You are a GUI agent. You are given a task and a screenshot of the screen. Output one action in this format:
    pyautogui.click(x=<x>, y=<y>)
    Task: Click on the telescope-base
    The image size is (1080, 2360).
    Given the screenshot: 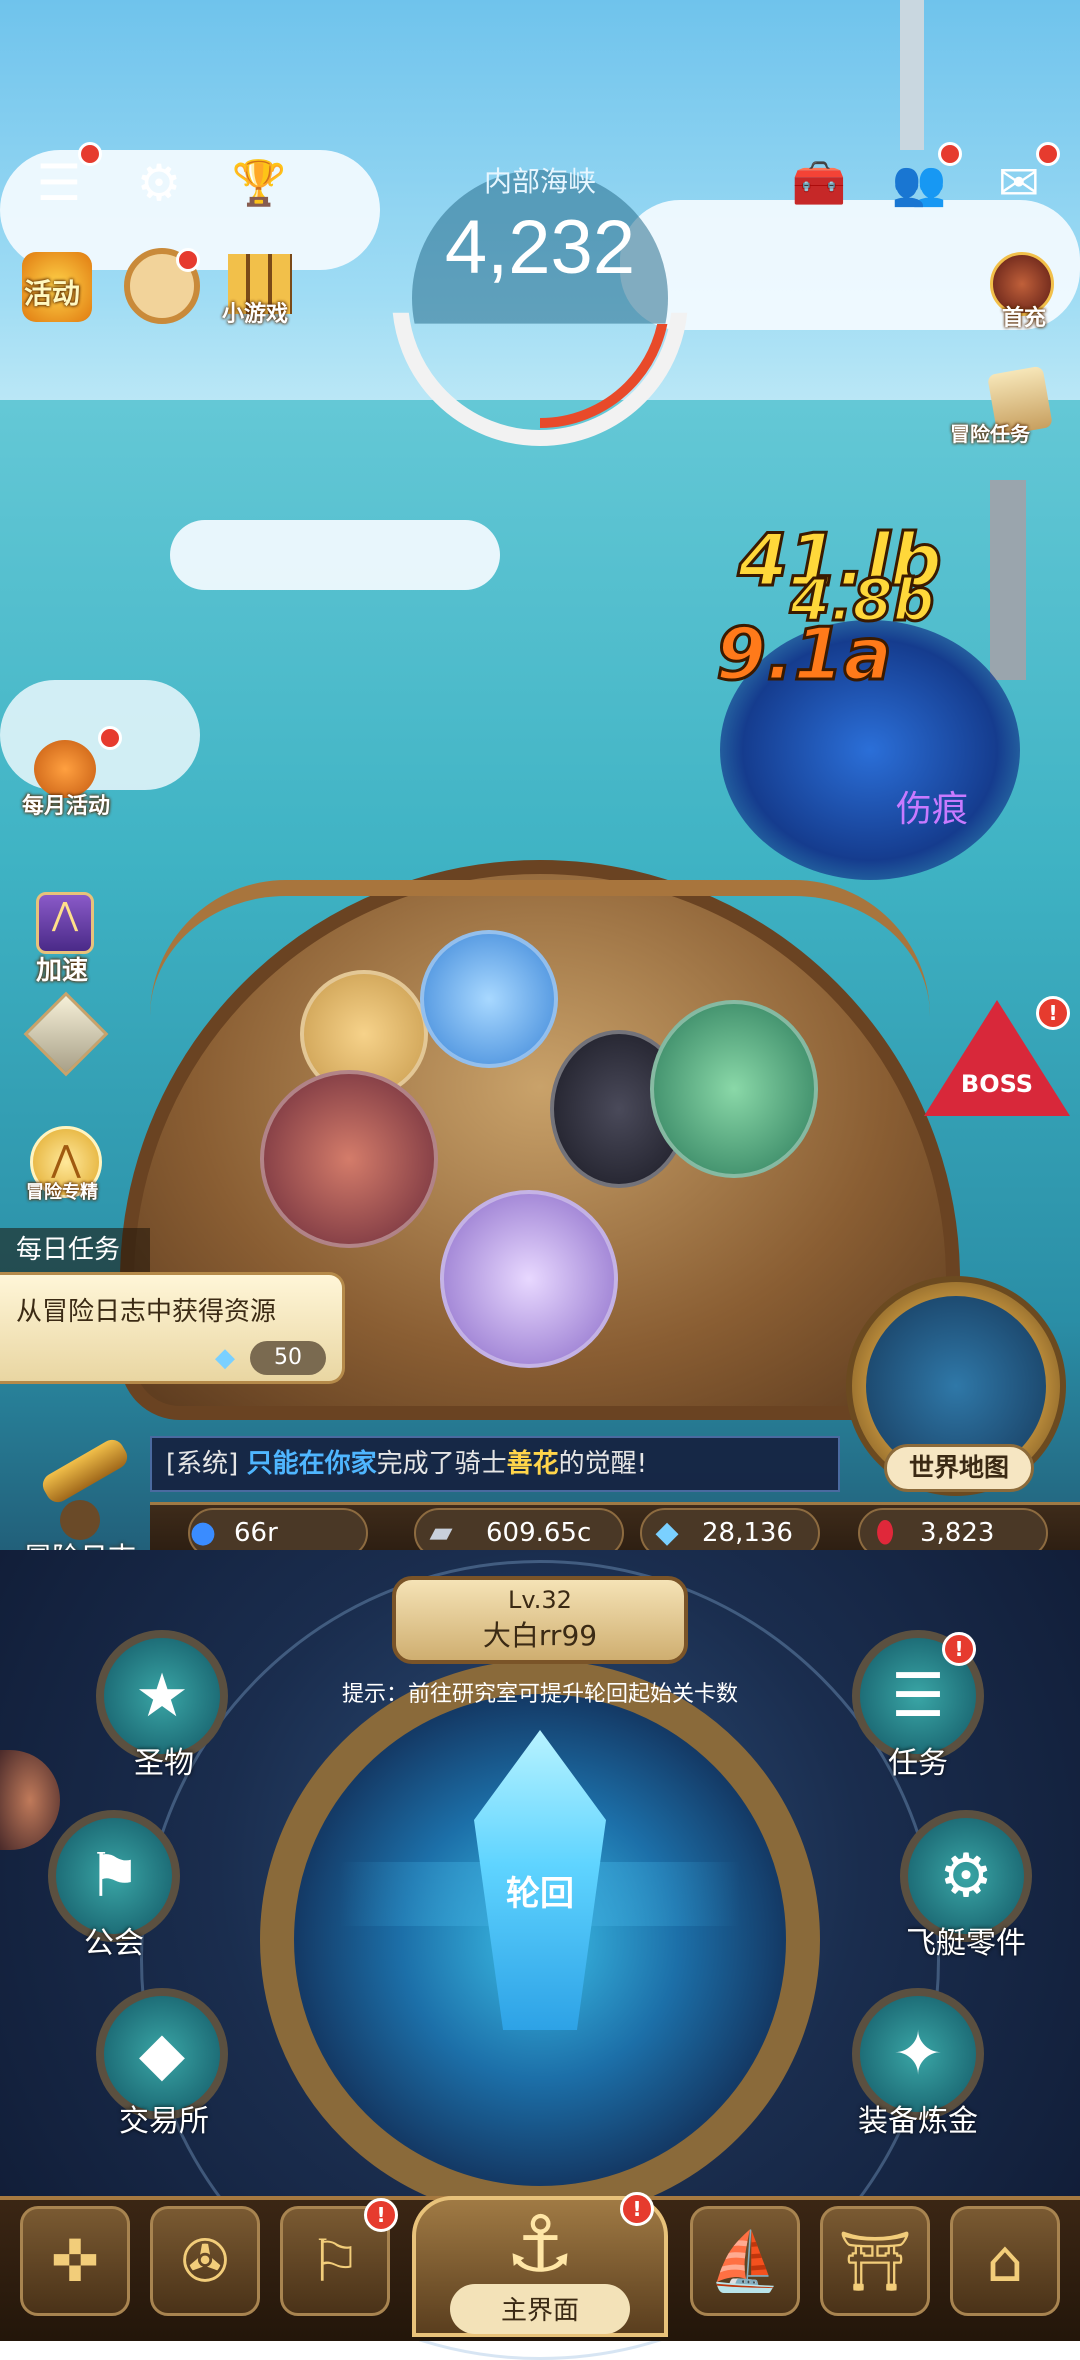 What is the action you would take?
    pyautogui.click(x=80, y=1520)
    